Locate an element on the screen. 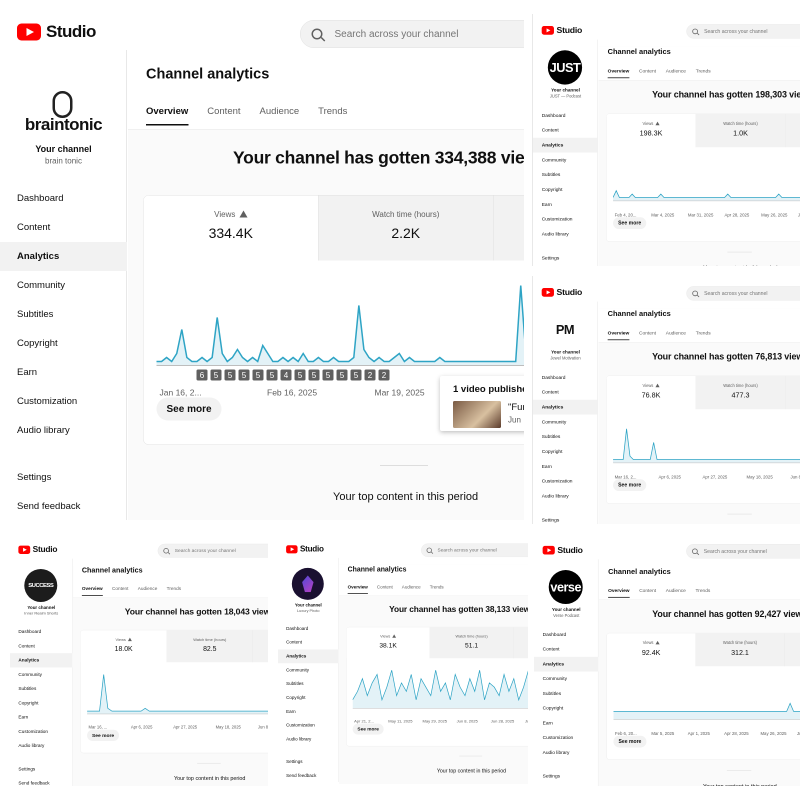 The width and height of the screenshot is (800, 800). channel-avatar is located at coordinates (307, 583).